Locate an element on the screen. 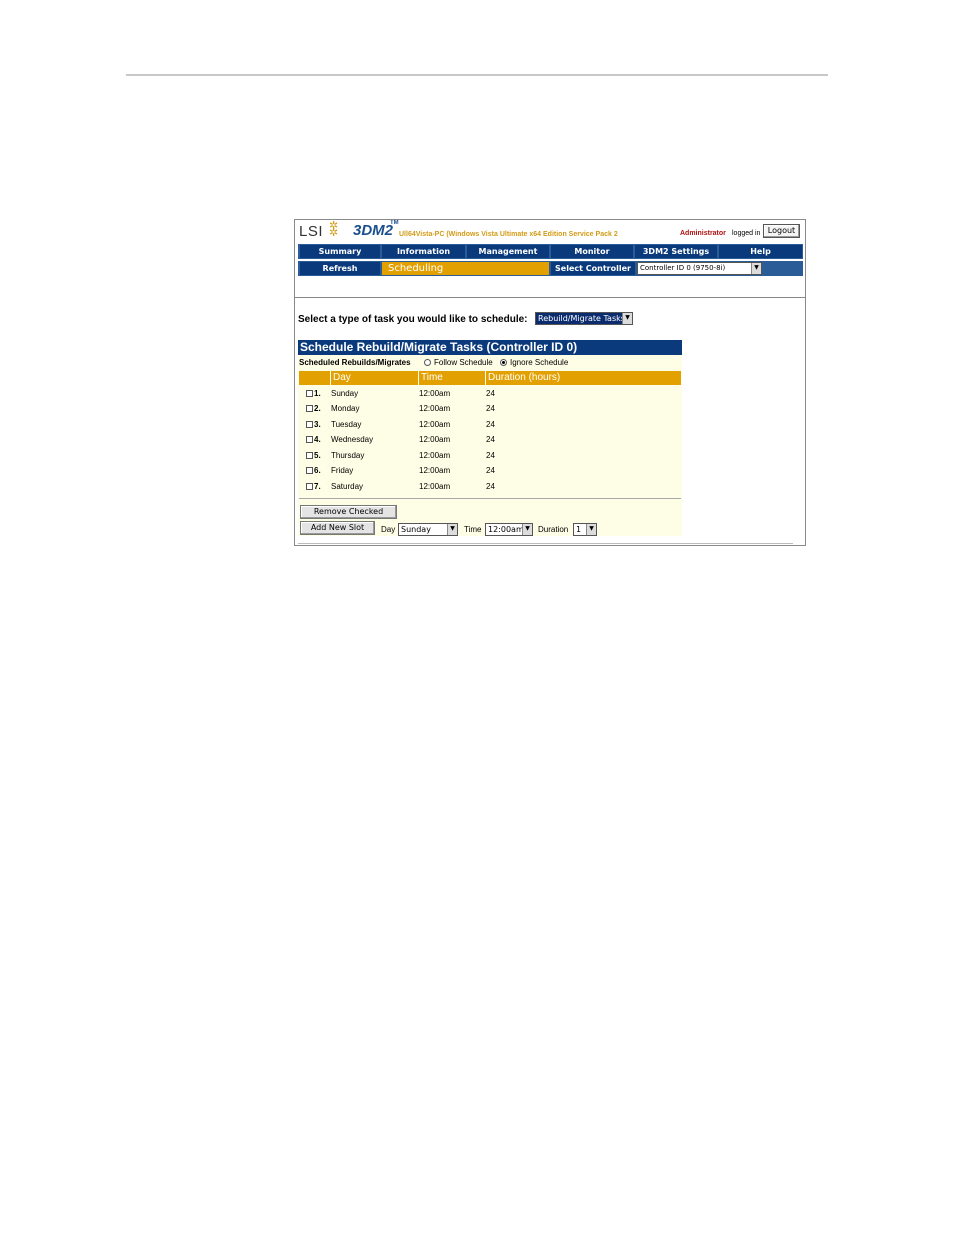  row-number: 3. is located at coordinates (317, 424).